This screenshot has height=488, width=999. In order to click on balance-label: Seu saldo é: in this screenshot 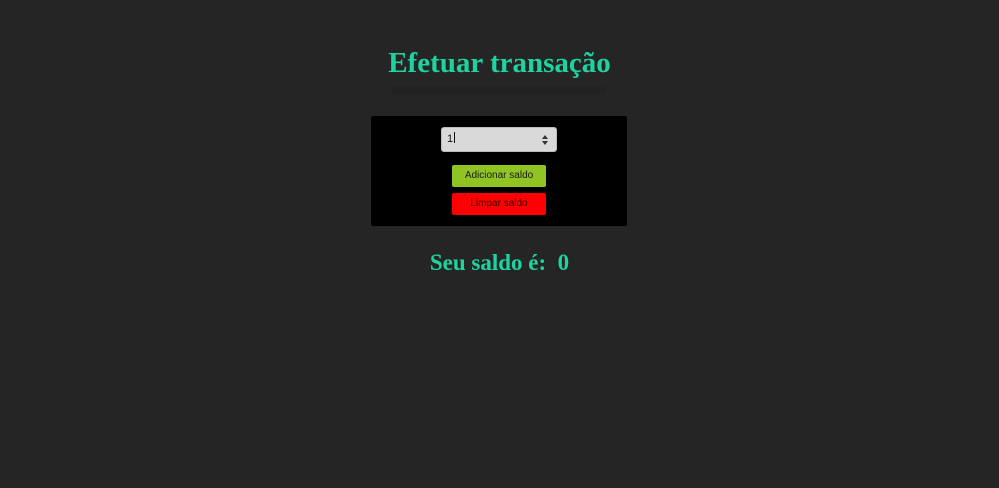, I will do `click(488, 262)`.